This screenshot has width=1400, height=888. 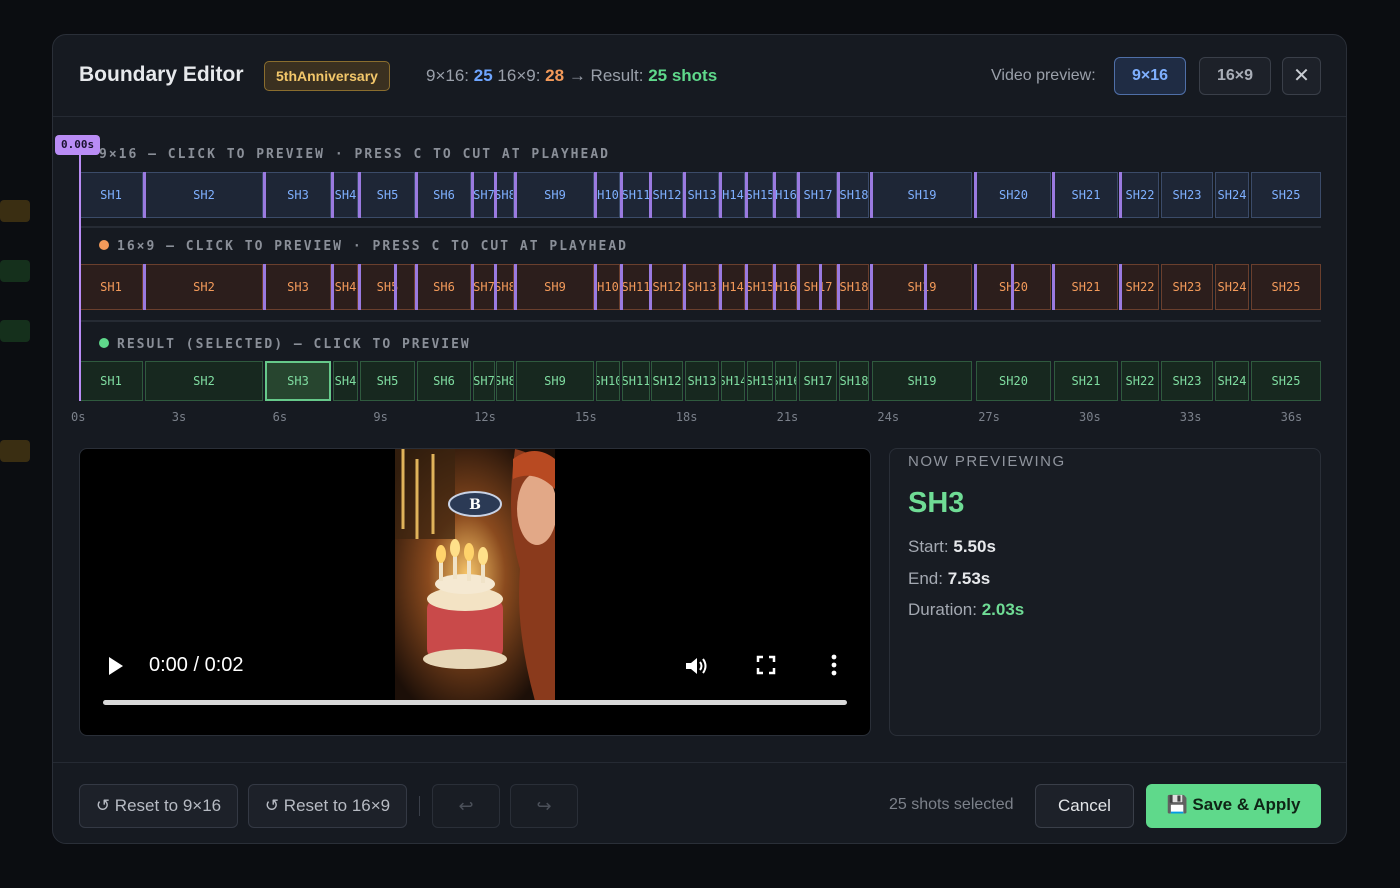 What do you see at coordinates (327, 806) in the screenshot?
I see `reset-169-button: ↺ Reset to 16×9` at bounding box center [327, 806].